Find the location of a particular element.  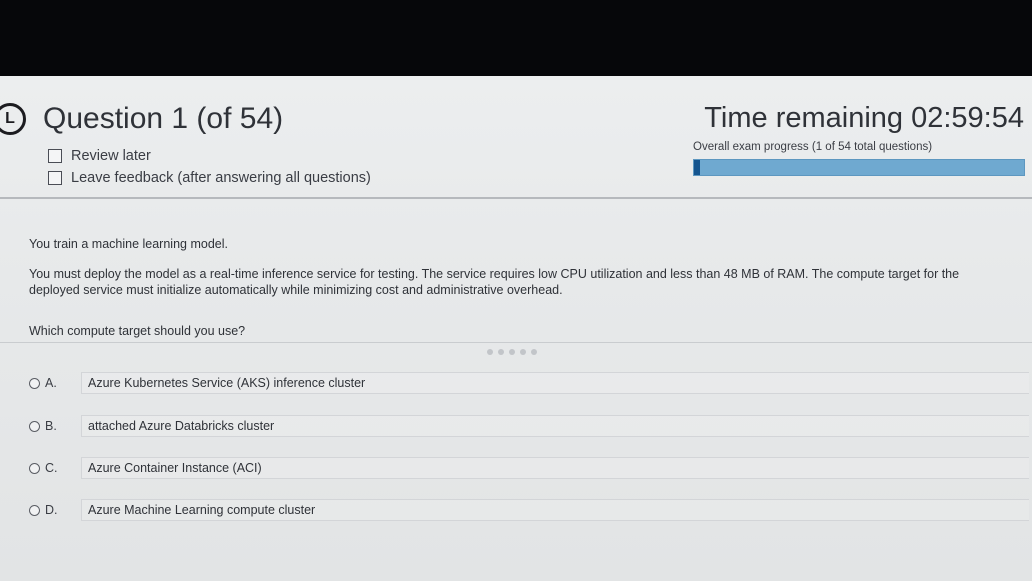

option-text: Azure Machine Learning compute cluster is located at coordinates (555, 510).